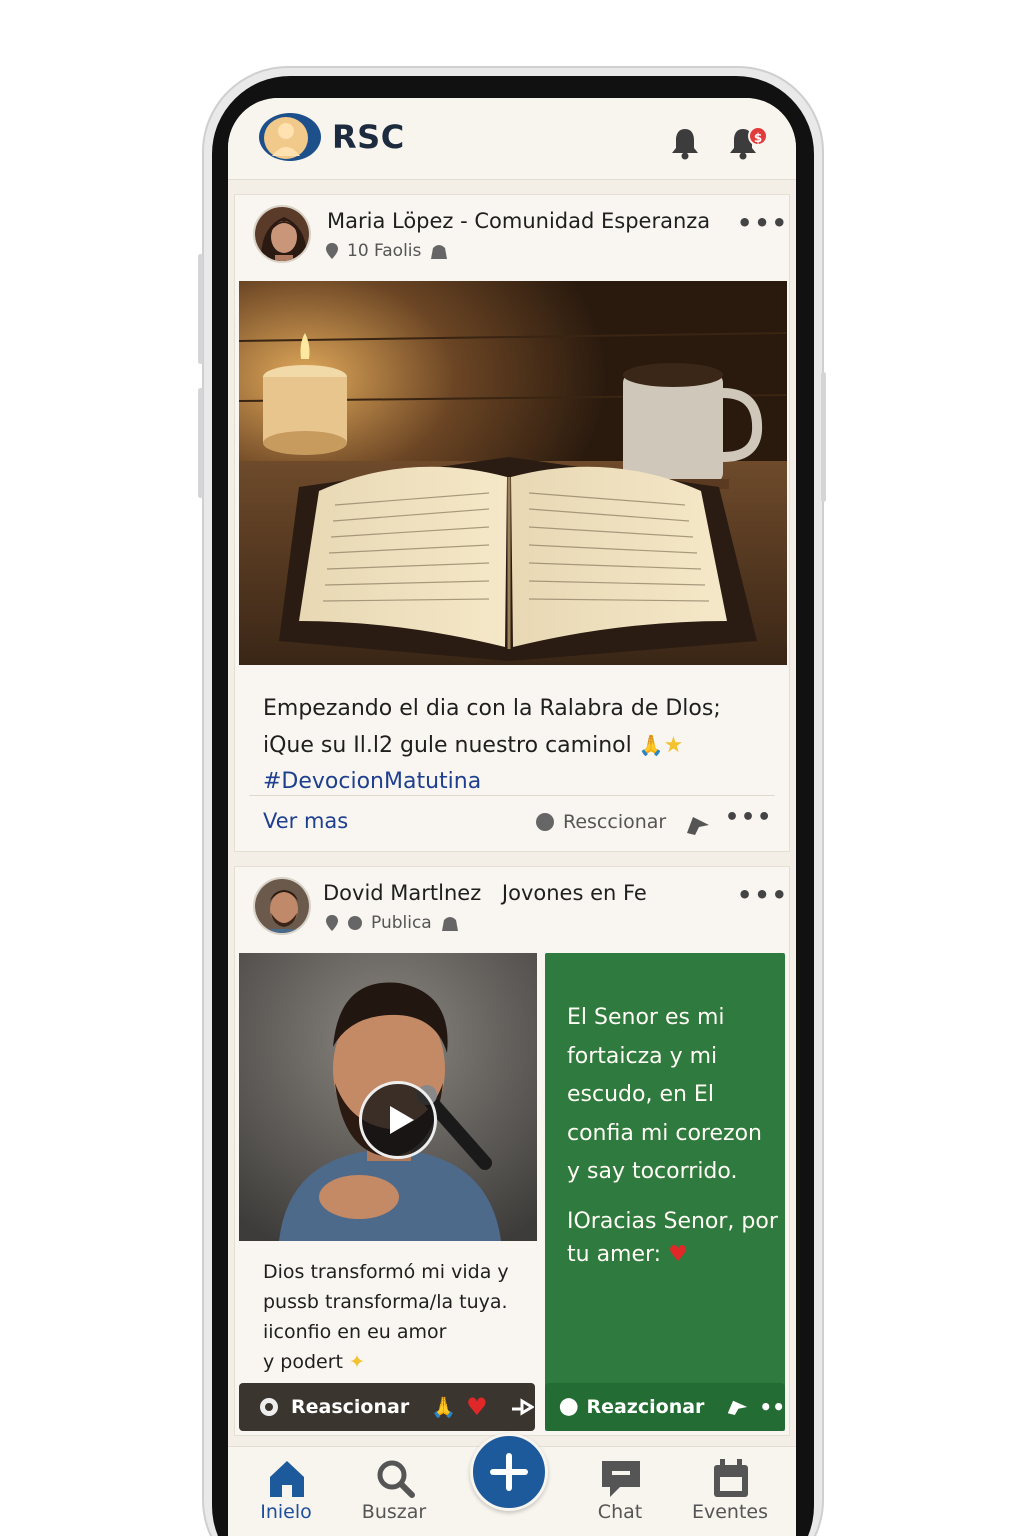 This screenshot has height=1536, width=1024. I want to click on react-button: Reascionar, so click(350, 1407).